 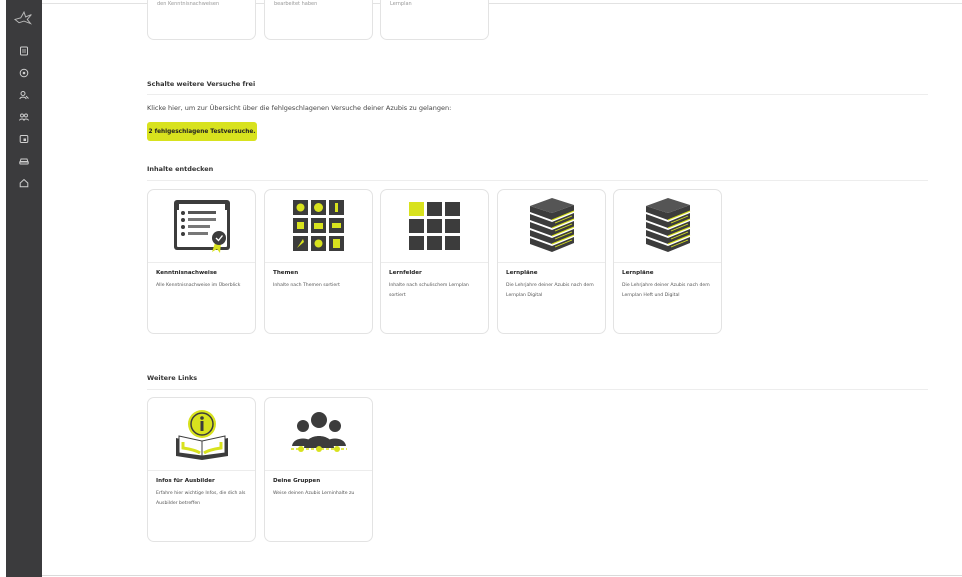 What do you see at coordinates (198, 285) in the screenshot?
I see `card-description: Alle Kenntnisnachweise im Überblick` at bounding box center [198, 285].